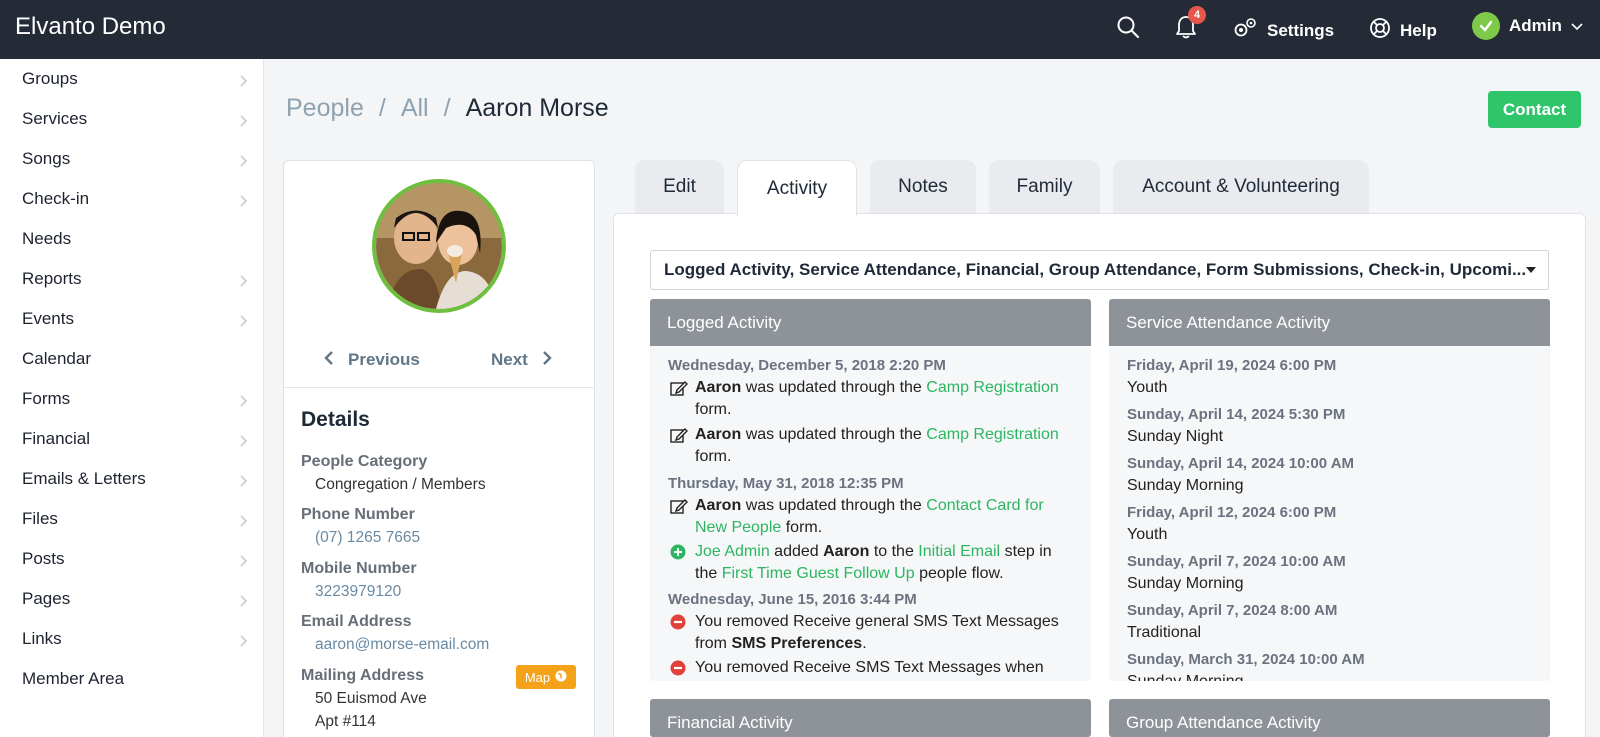 The image size is (1600, 737). Describe the element at coordinates (358, 514) in the screenshot. I see `phone-number-label: Phone Number` at that location.